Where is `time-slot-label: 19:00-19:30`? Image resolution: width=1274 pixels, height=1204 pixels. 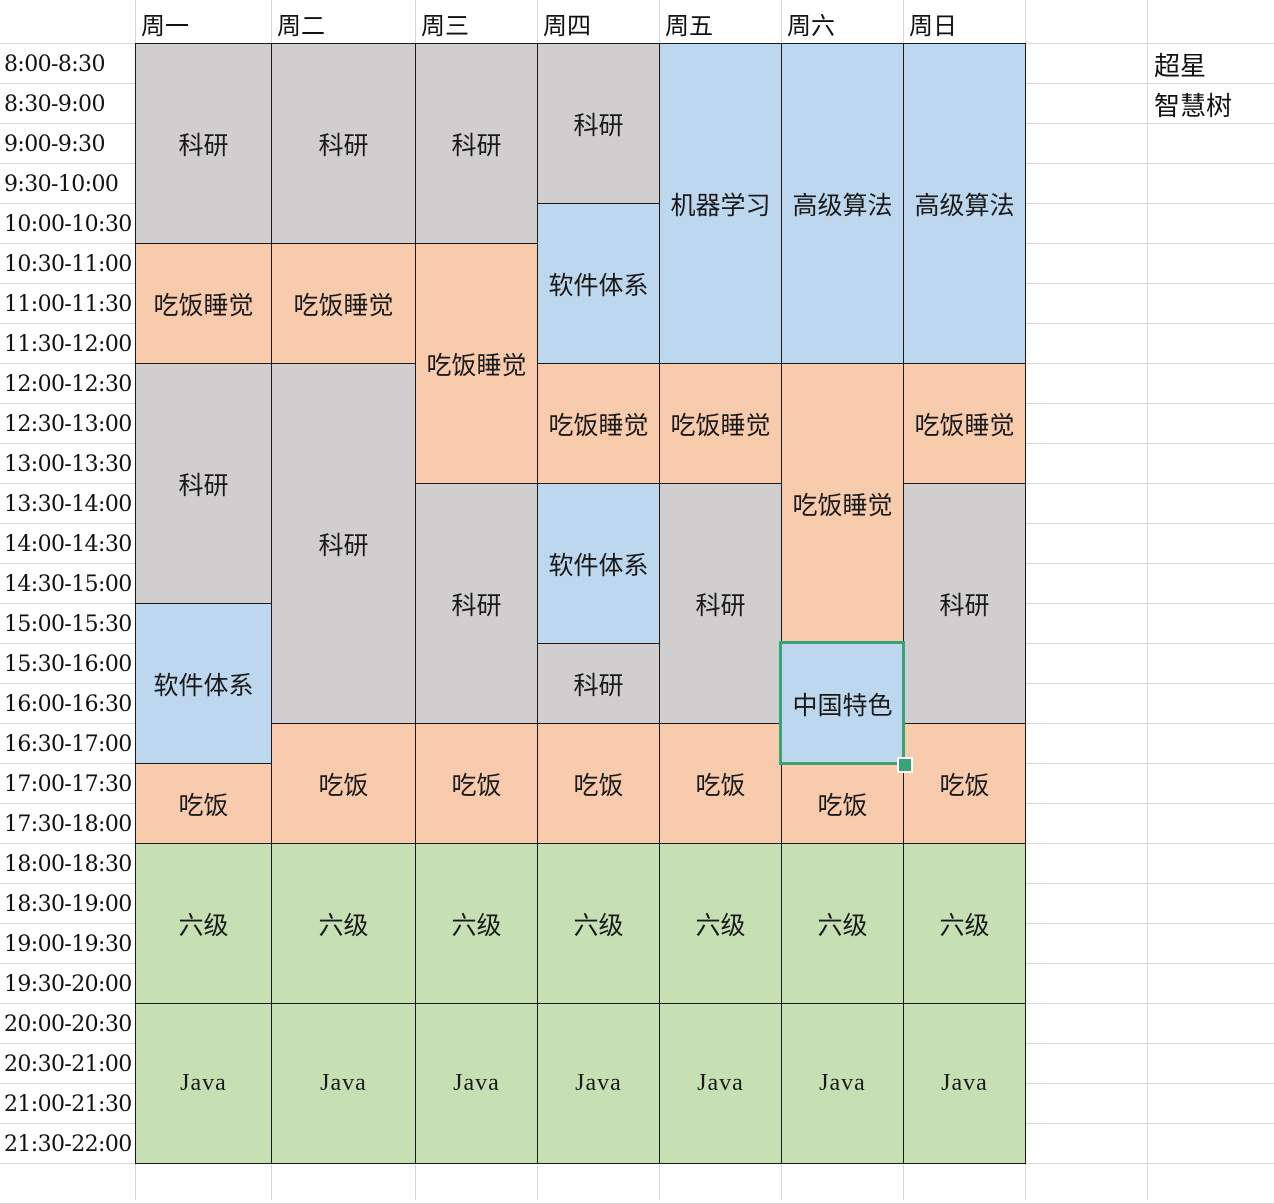 time-slot-label: 19:00-19:30 is located at coordinates (68, 945).